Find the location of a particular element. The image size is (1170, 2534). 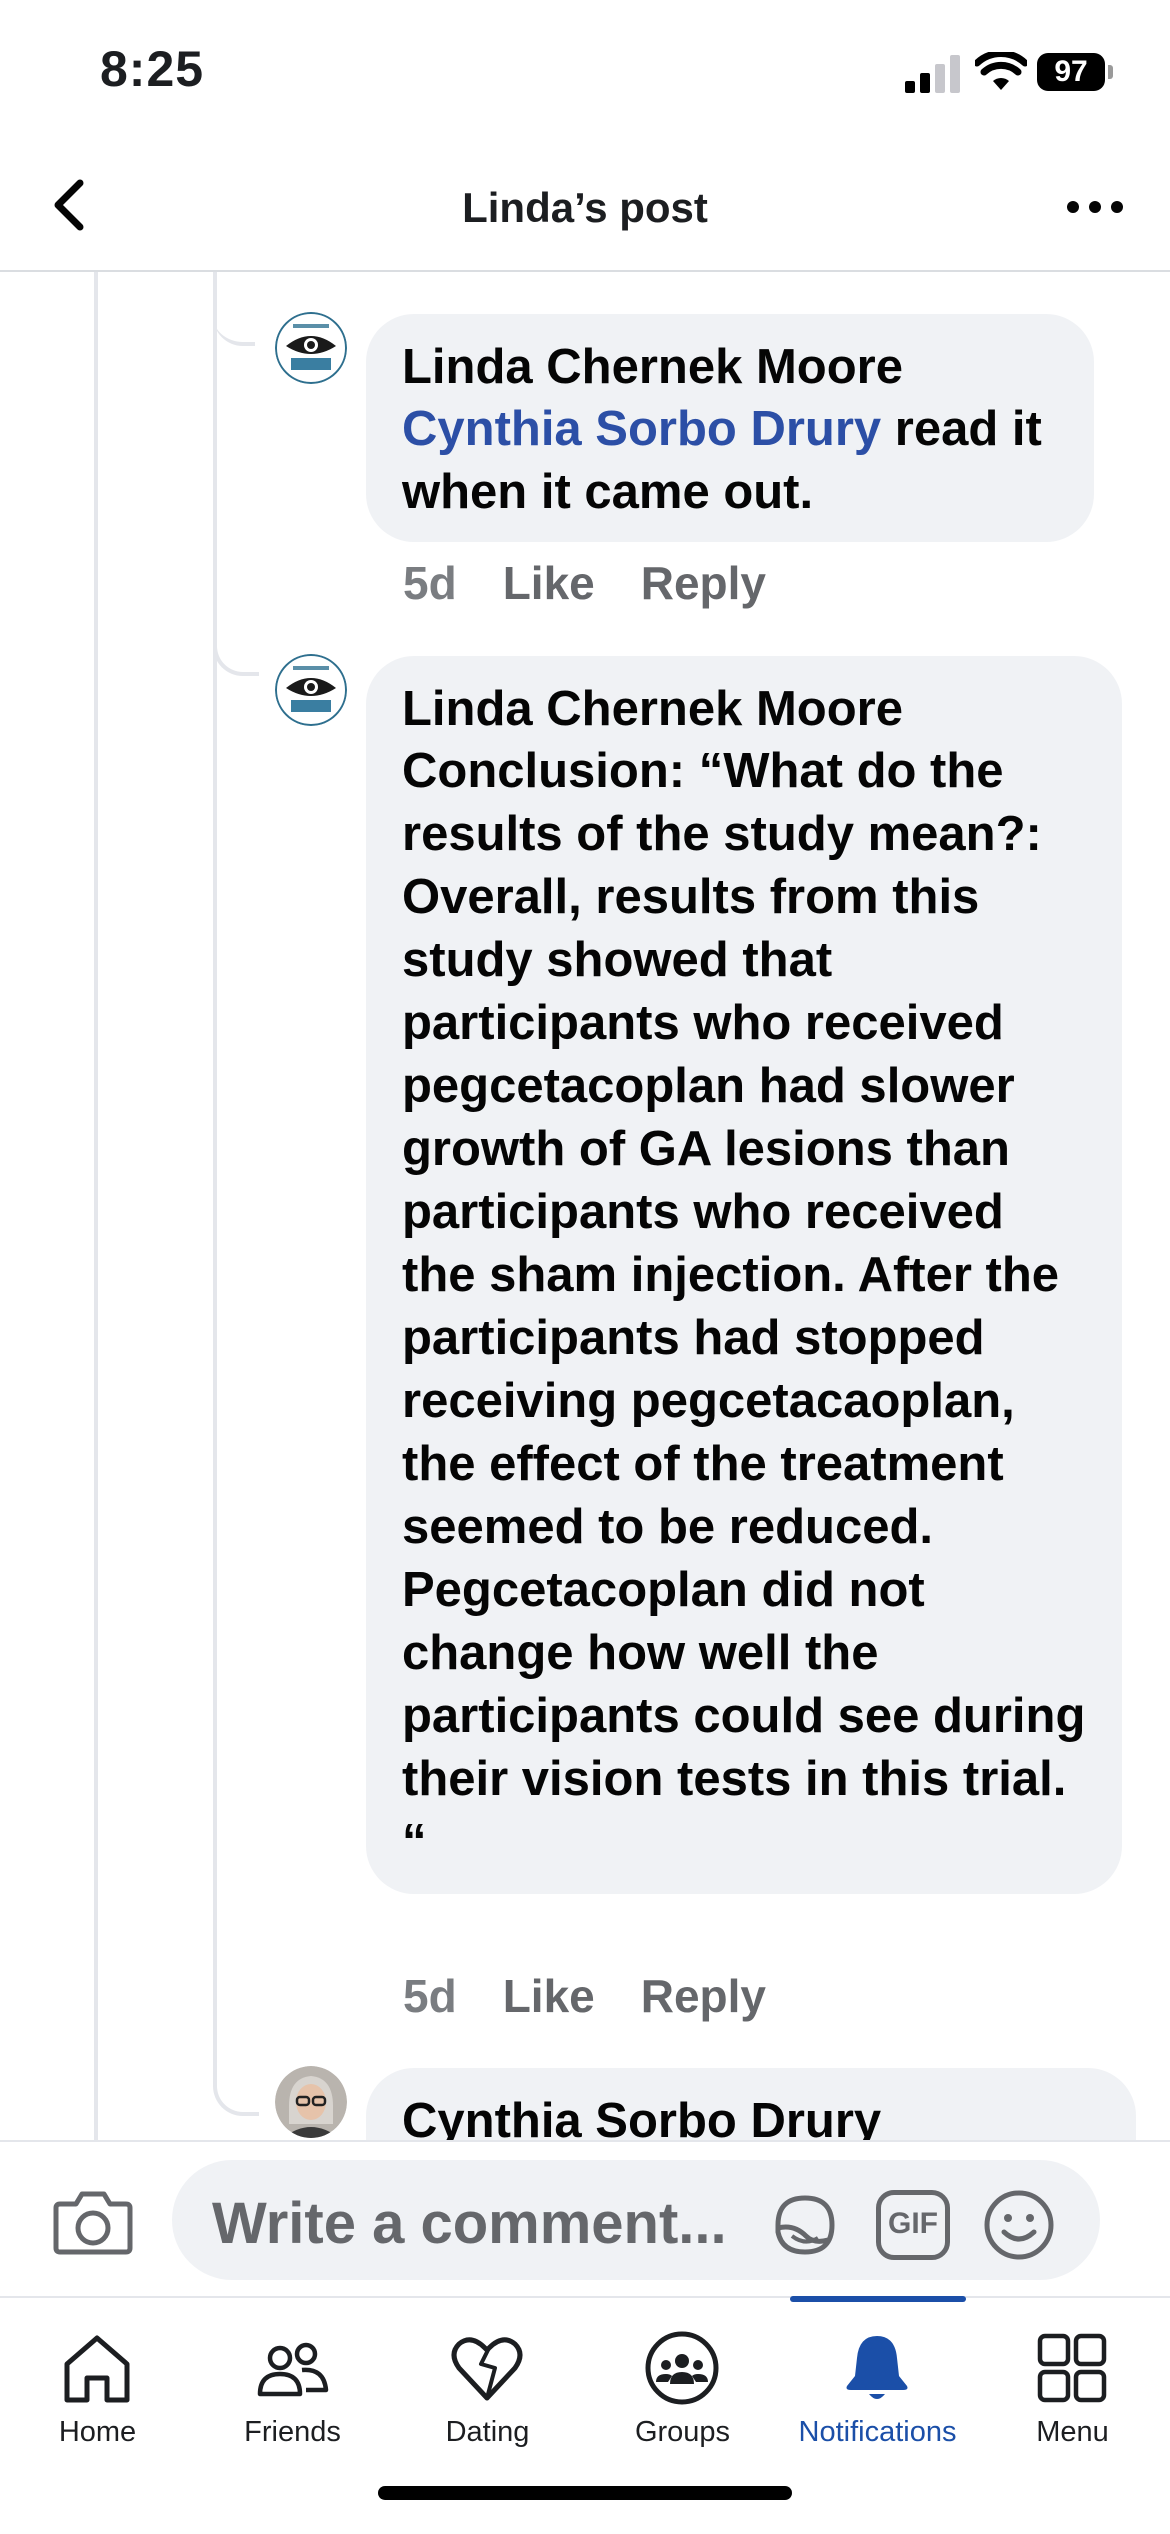

battery-icon: 97 is located at coordinates (1075, 72).